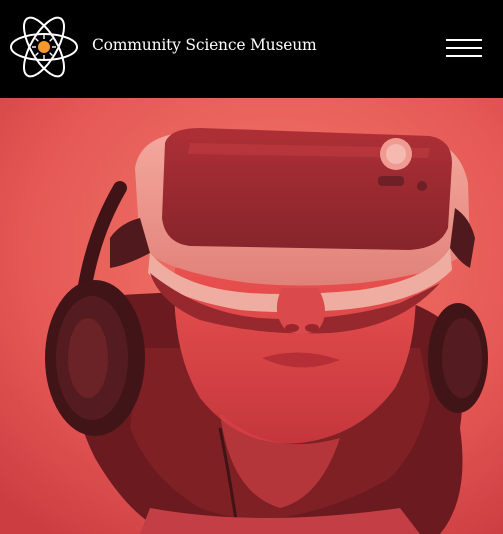  Describe the element at coordinates (204, 45) in the screenshot. I see `site-title: Community Science Museum` at that location.